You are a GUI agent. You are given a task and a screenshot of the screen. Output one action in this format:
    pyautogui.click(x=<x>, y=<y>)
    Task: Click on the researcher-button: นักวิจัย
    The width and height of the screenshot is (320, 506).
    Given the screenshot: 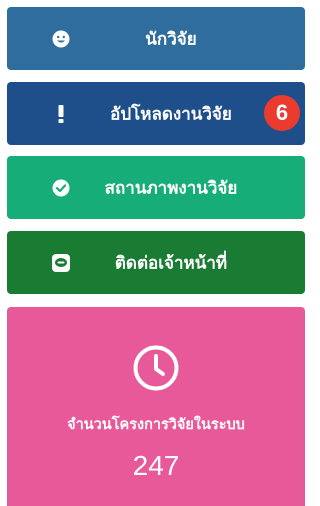 What is the action you would take?
    pyautogui.click(x=156, y=38)
    